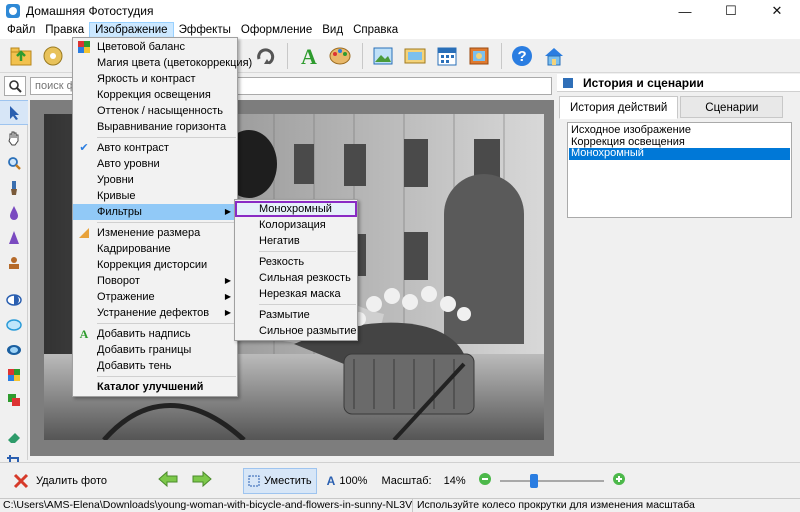 This screenshot has width=800, height=512. I want to click on postcard-icon, so click(415, 56).